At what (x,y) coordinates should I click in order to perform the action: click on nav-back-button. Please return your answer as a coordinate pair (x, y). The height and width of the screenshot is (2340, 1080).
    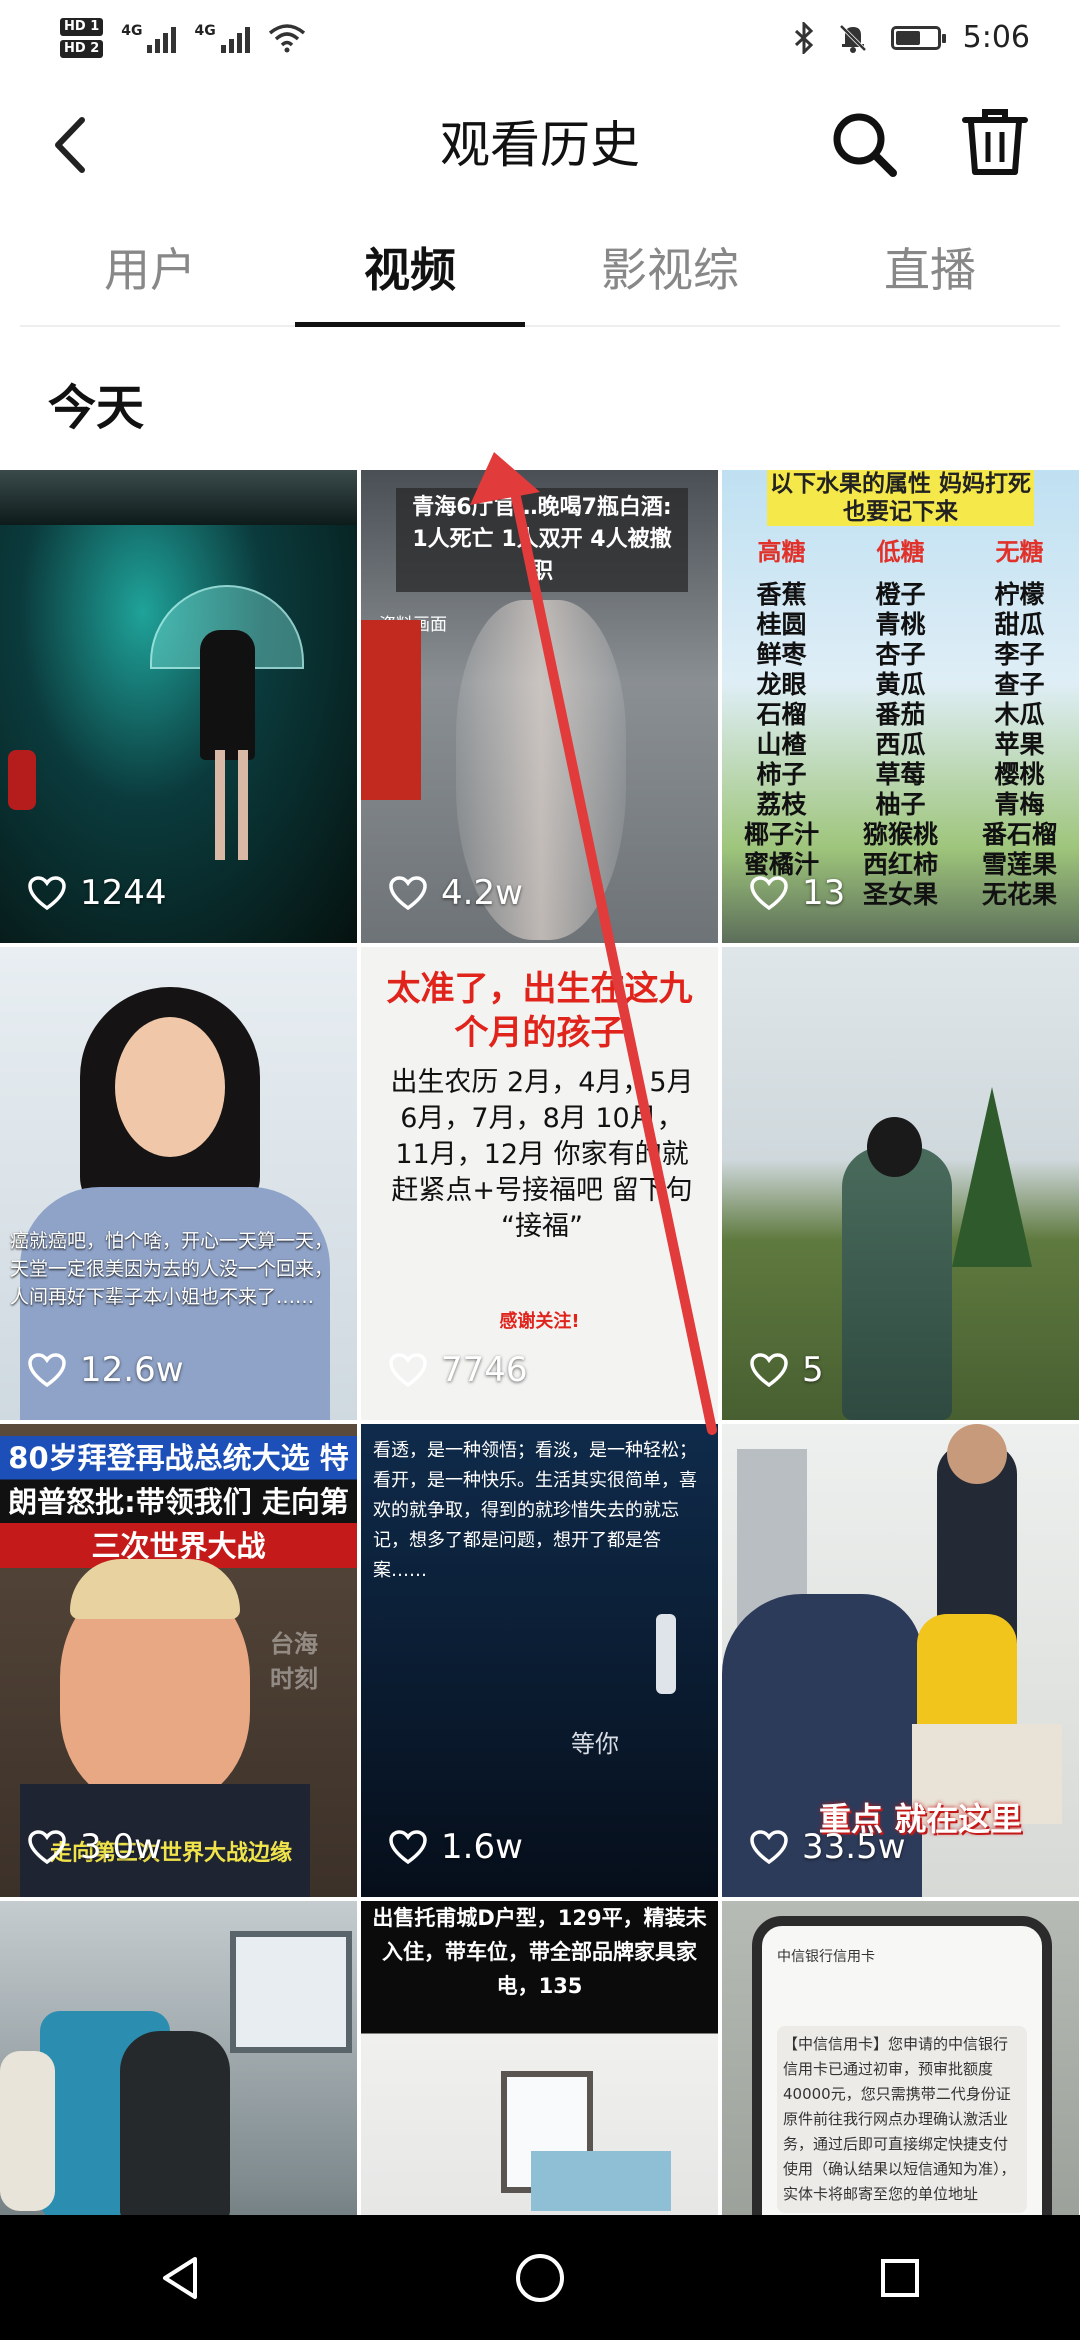
    Looking at the image, I should click on (180, 2278).